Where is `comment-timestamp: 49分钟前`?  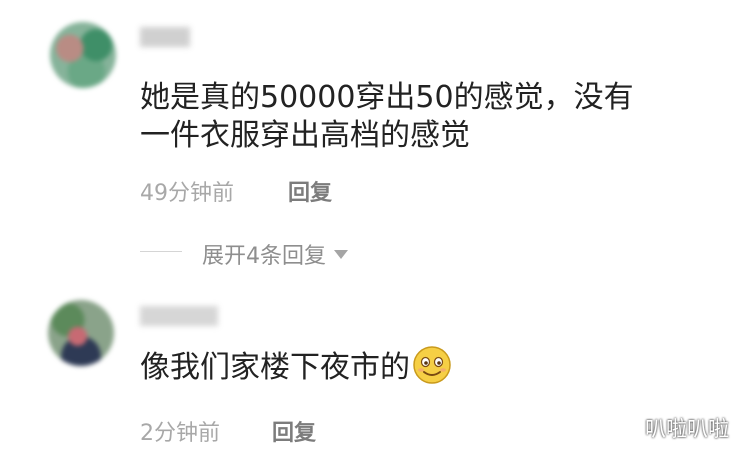
comment-timestamp: 49分钟前 is located at coordinates (187, 193).